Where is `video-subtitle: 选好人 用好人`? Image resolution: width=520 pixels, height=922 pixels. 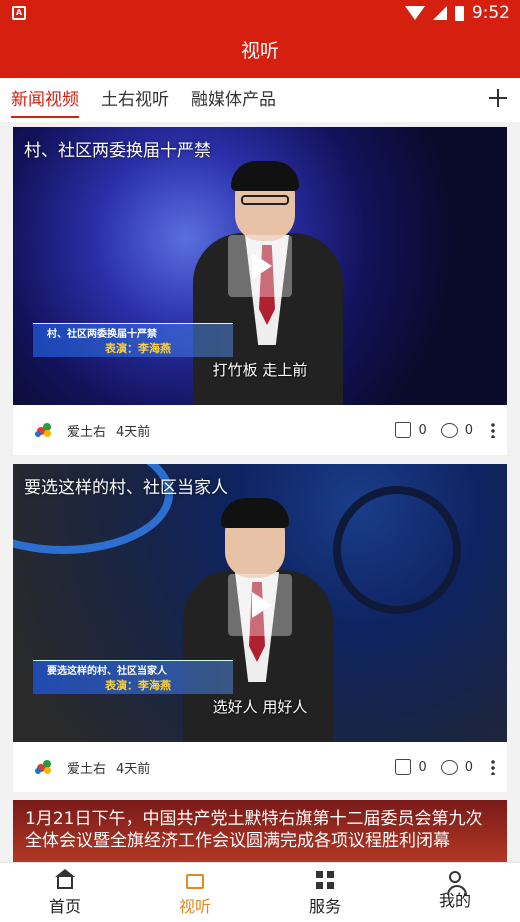
video-subtitle: 选好人 用好人 is located at coordinates (260, 707).